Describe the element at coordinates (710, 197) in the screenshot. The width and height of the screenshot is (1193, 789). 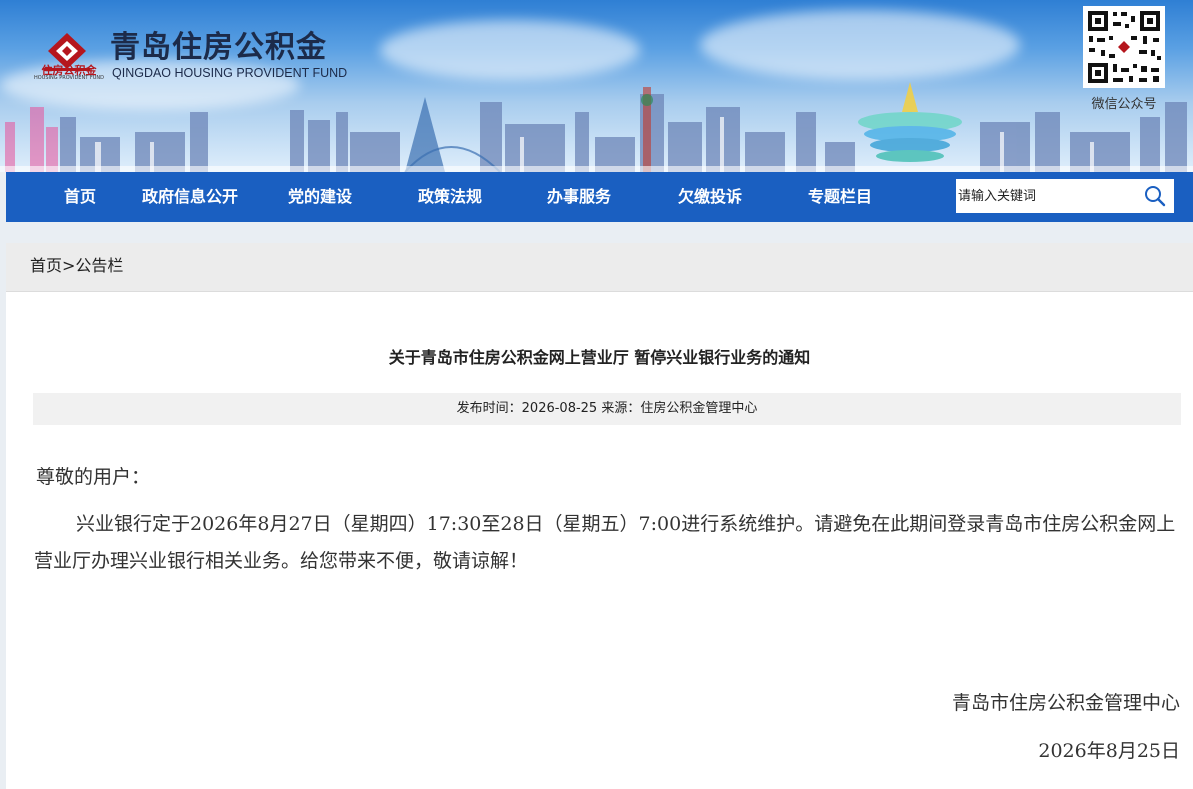
I see `nav-complaints: 欠缴投诉` at that location.